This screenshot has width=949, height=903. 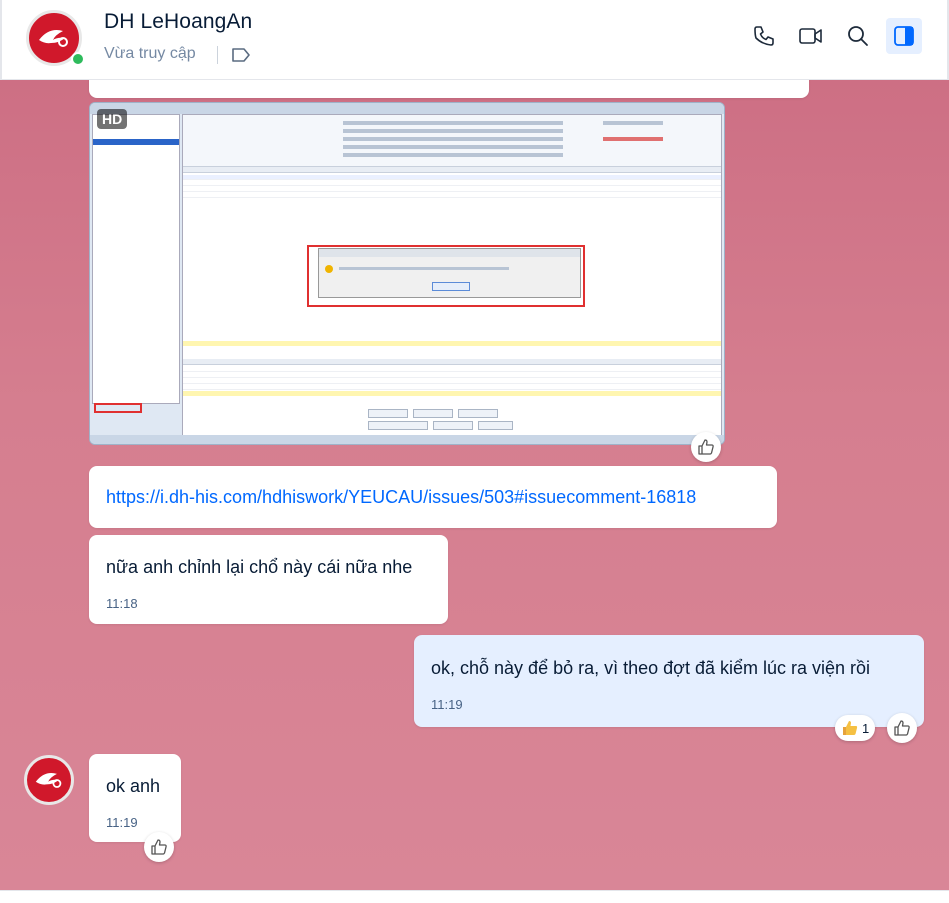 I want to click on sender-avatar, so click(x=49, y=780).